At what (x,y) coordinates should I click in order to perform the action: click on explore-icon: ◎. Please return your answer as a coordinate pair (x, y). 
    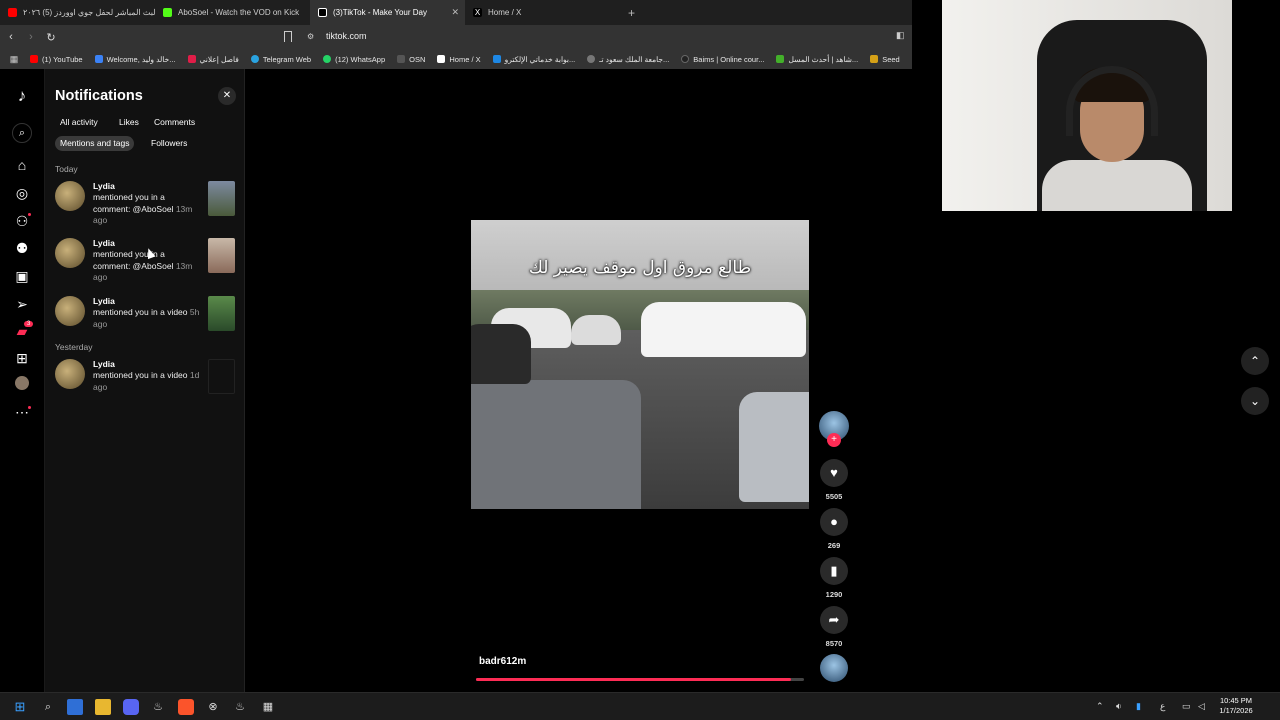
    Looking at the image, I should click on (22, 193).